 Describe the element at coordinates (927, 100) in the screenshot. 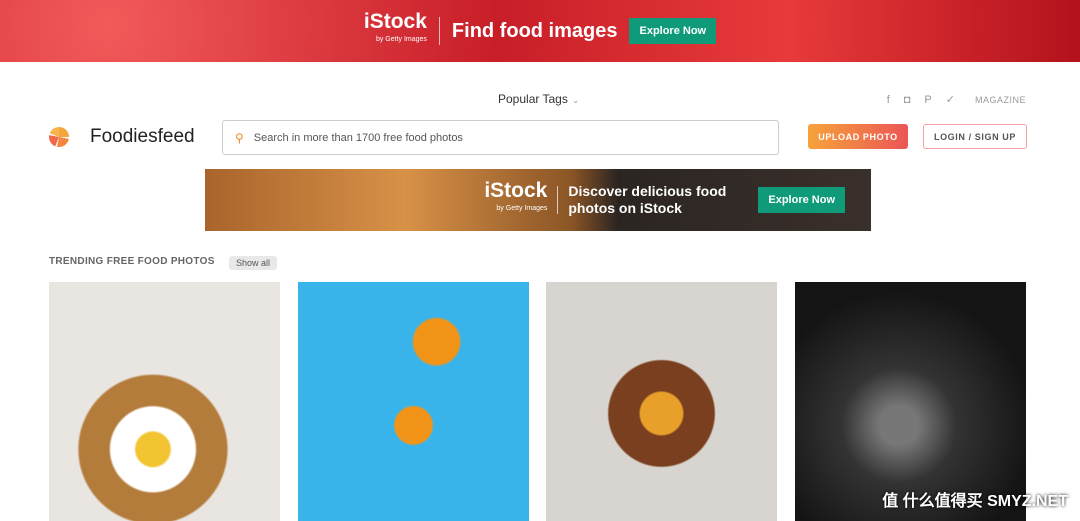

I see `pinterest-icon: P` at that location.